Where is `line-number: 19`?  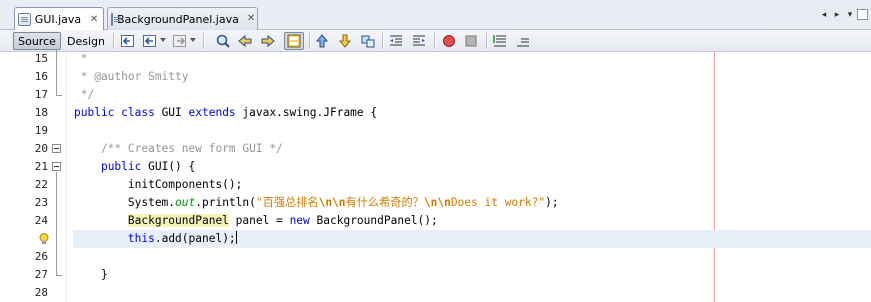
line-number: 19 is located at coordinates (41, 130).